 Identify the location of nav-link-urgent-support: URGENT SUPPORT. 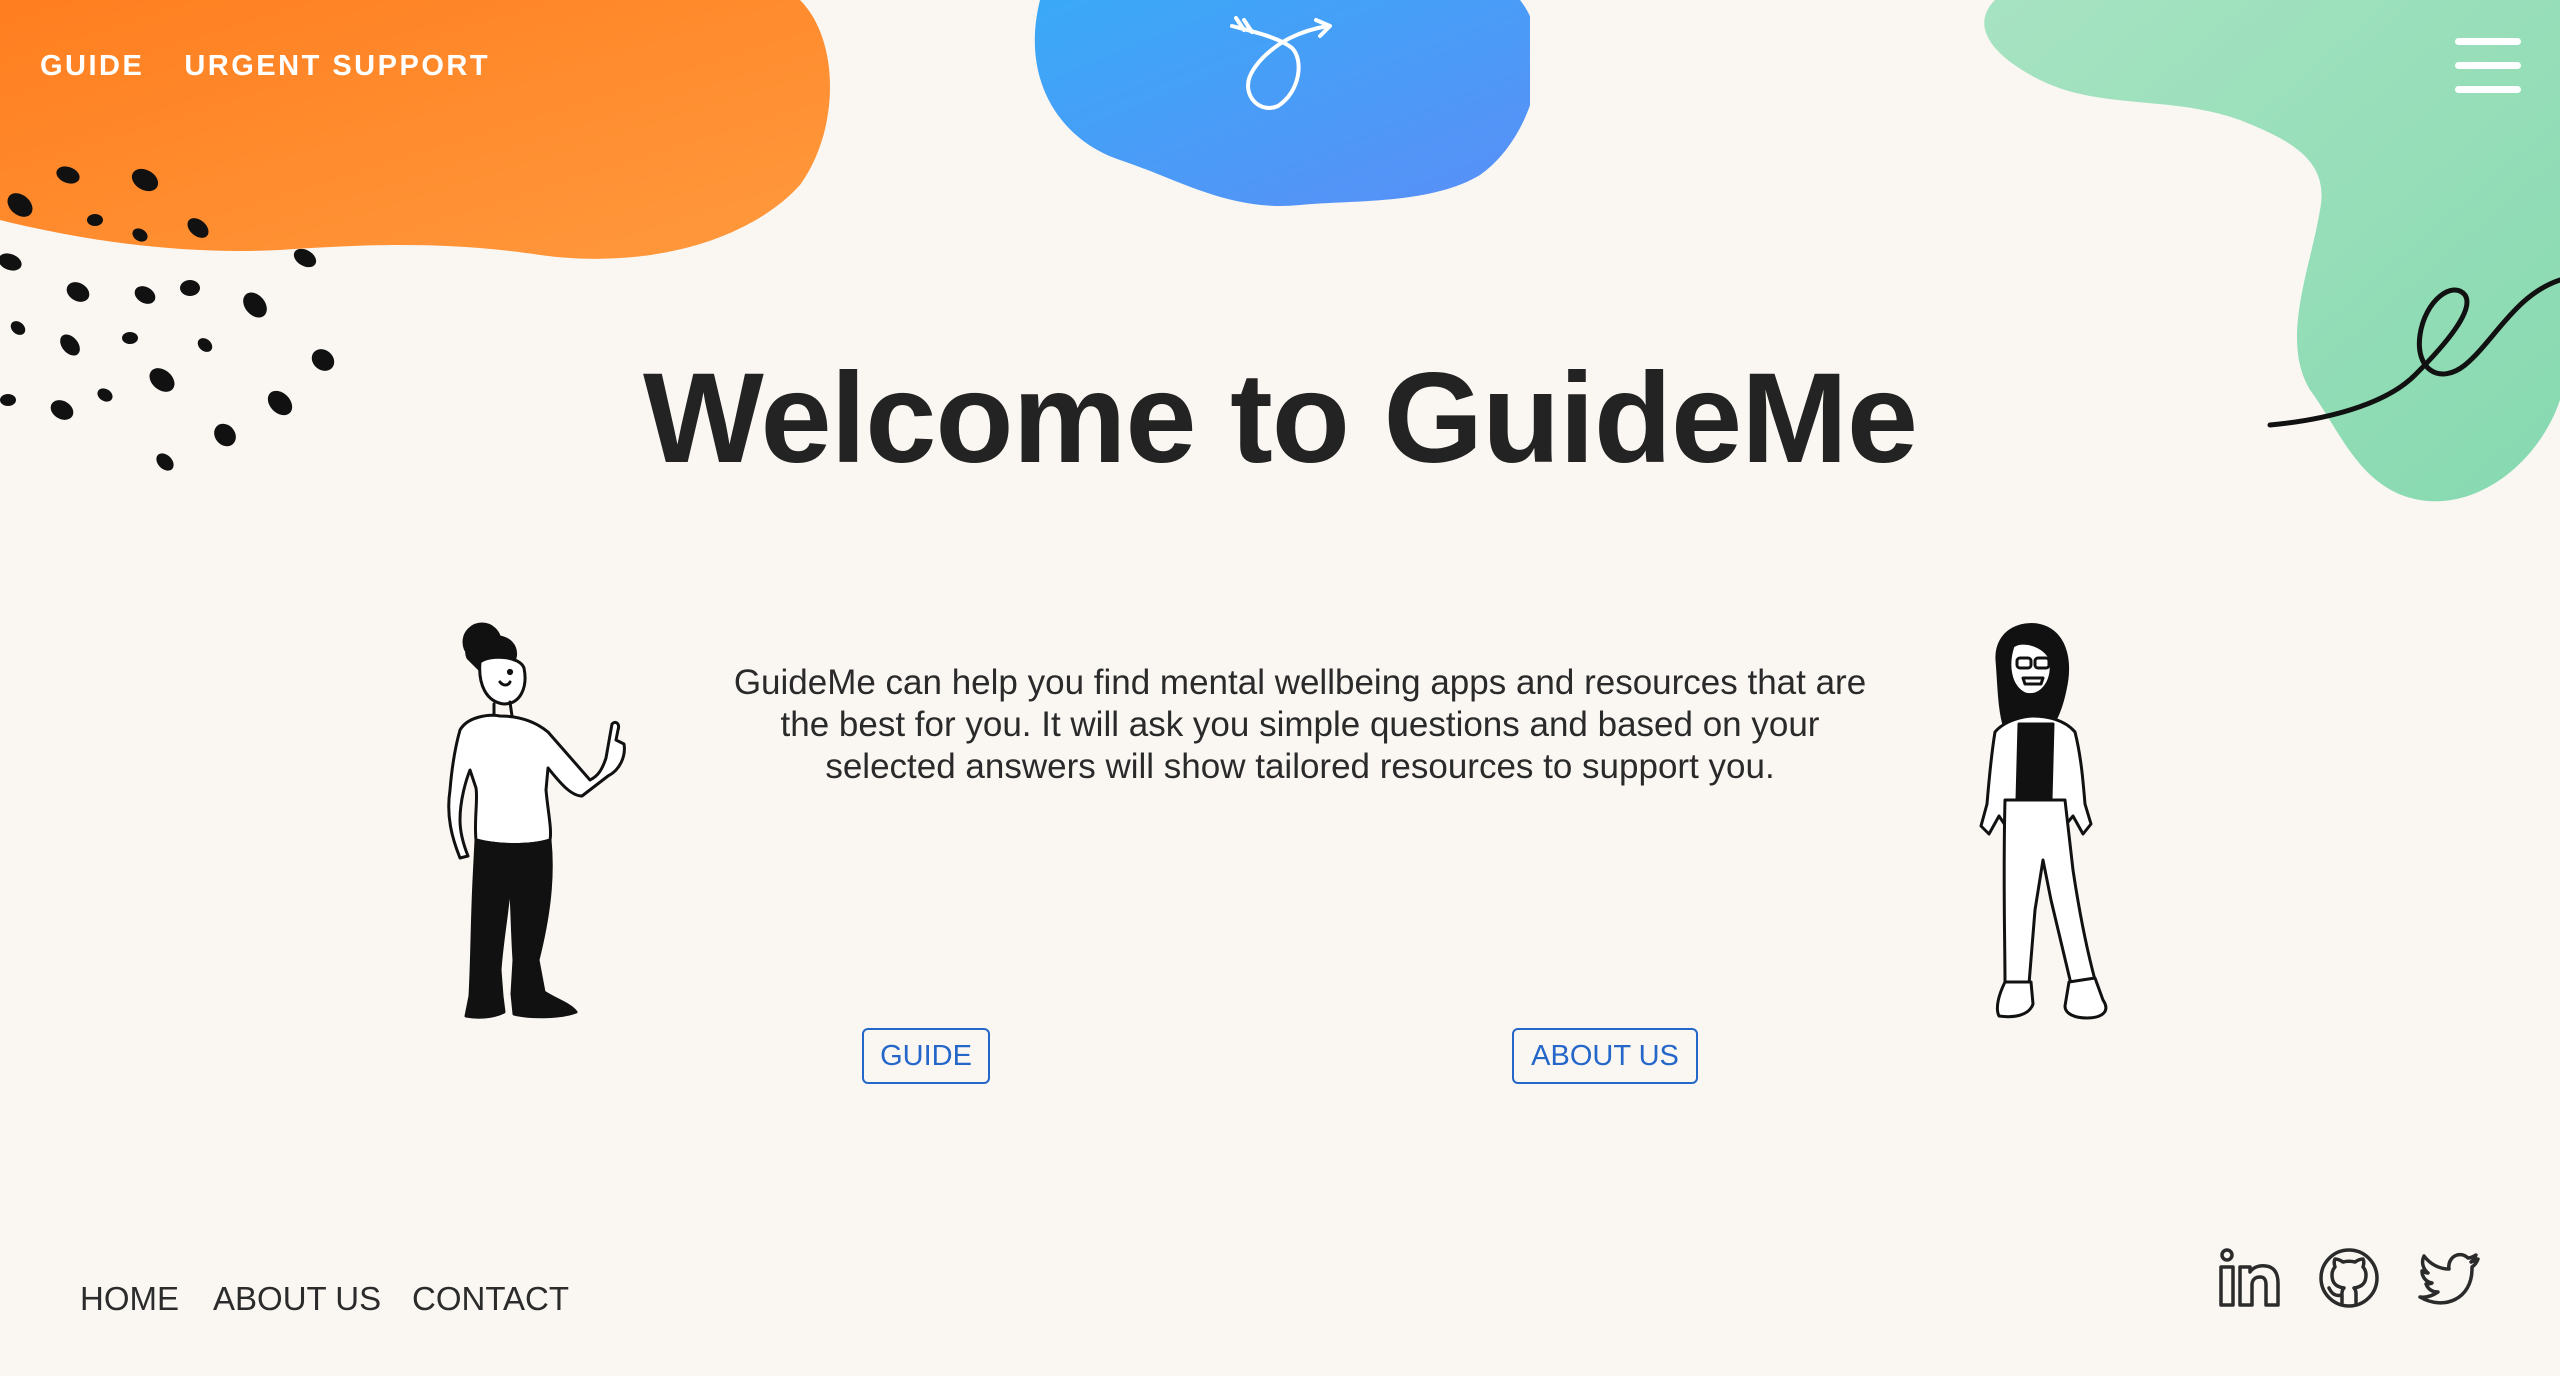
(337, 66).